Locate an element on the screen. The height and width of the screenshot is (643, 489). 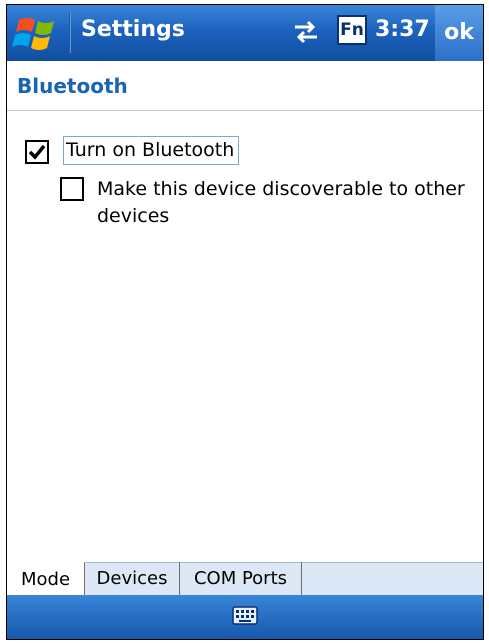
tab-mode: Mode is located at coordinates (46, 580).